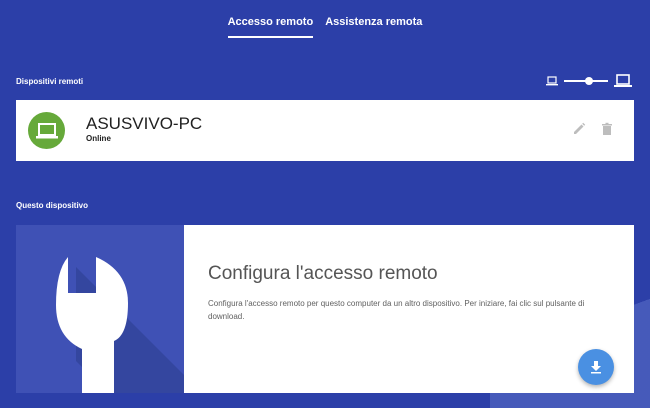 The height and width of the screenshot is (408, 650). Describe the element at coordinates (52, 205) in the screenshot. I see `this-device-label: Questo dispositivo` at that location.